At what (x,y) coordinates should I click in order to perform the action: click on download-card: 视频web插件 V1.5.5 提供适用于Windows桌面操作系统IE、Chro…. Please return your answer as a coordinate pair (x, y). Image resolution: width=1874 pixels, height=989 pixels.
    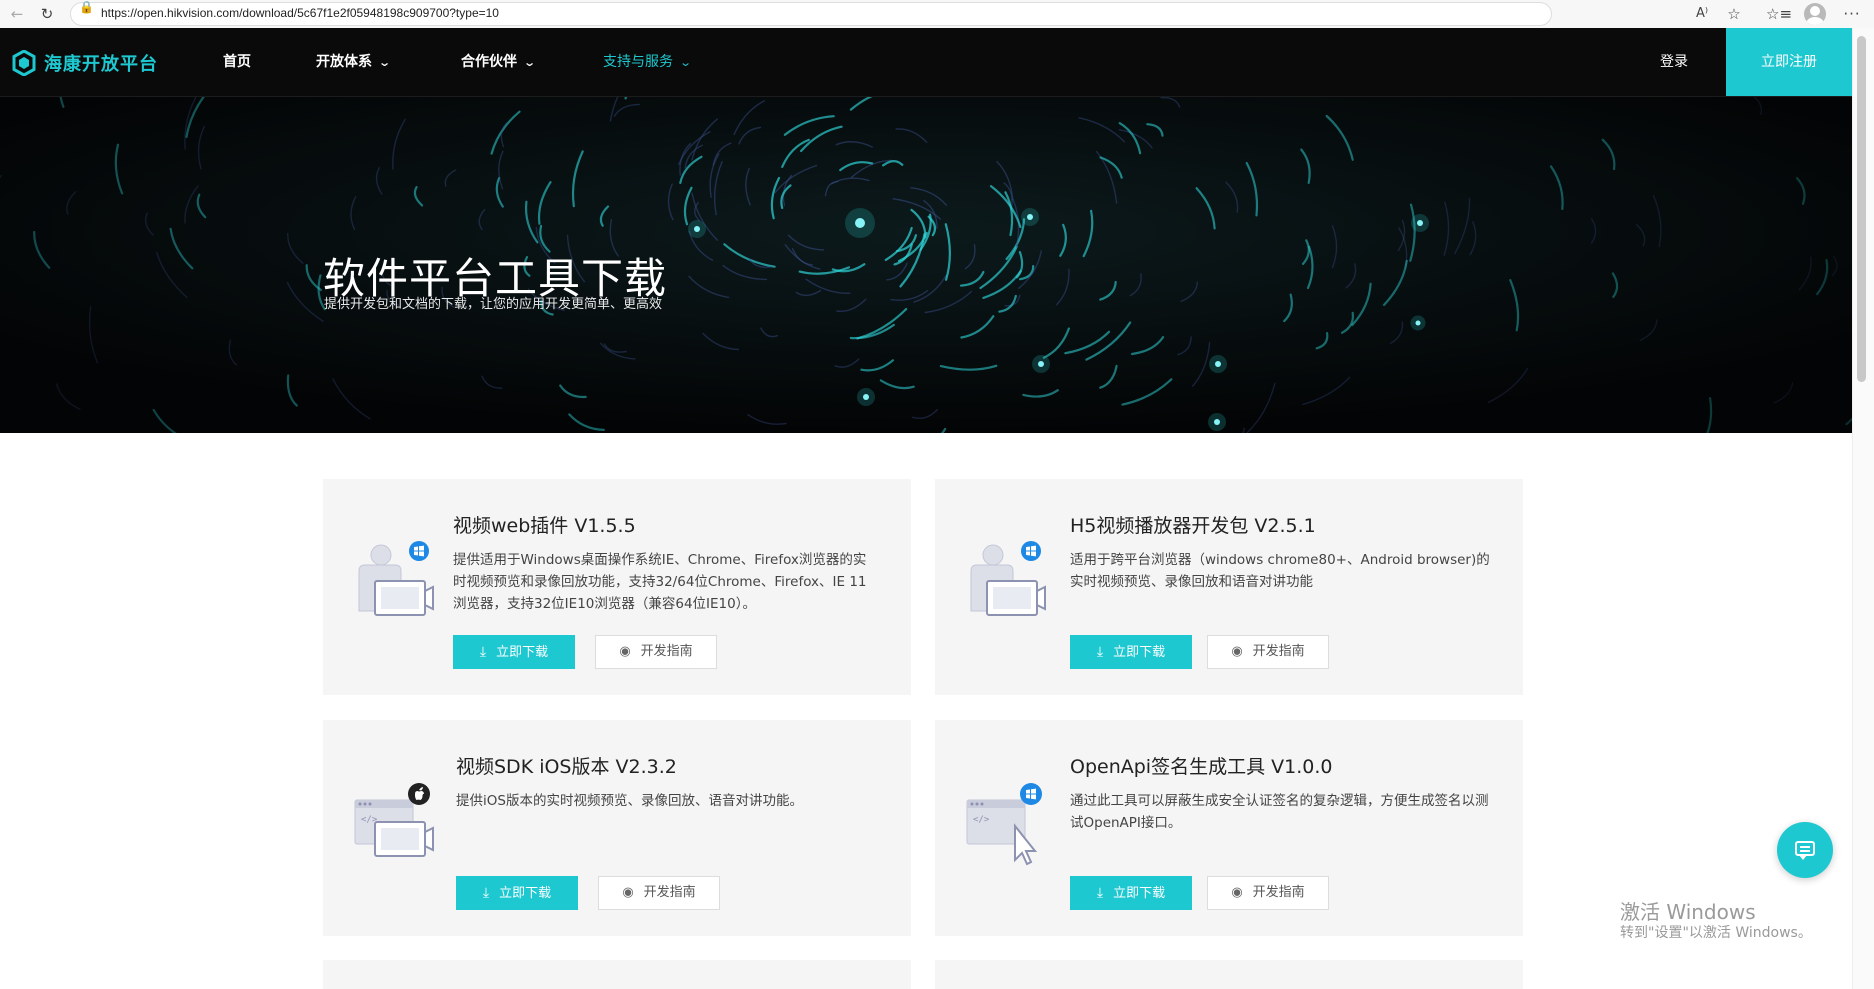
    Looking at the image, I should click on (617, 587).